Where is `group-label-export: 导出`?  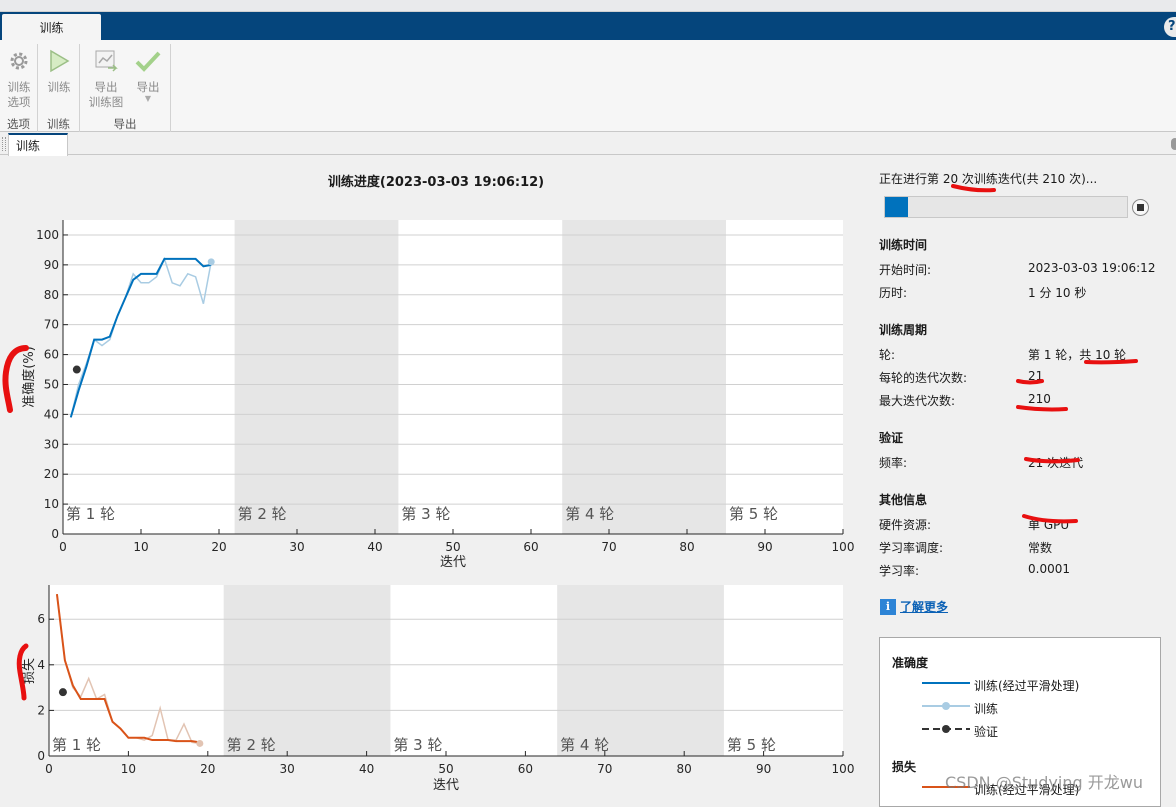 group-label-export: 导出 is located at coordinates (125, 124).